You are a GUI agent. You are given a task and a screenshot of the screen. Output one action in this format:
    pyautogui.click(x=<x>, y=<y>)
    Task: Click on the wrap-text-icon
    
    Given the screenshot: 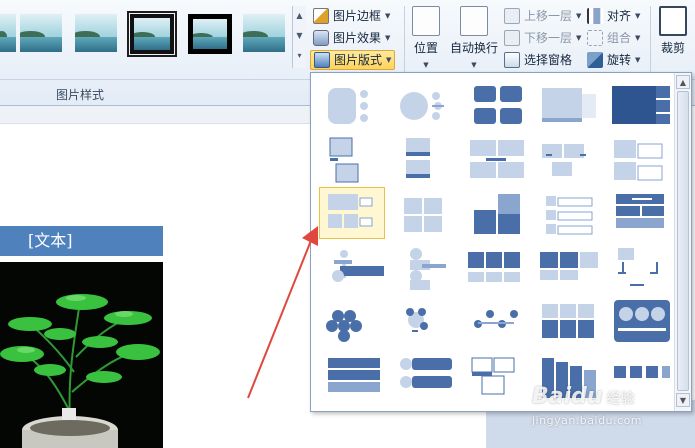 What is the action you would take?
    pyautogui.click(x=474, y=21)
    